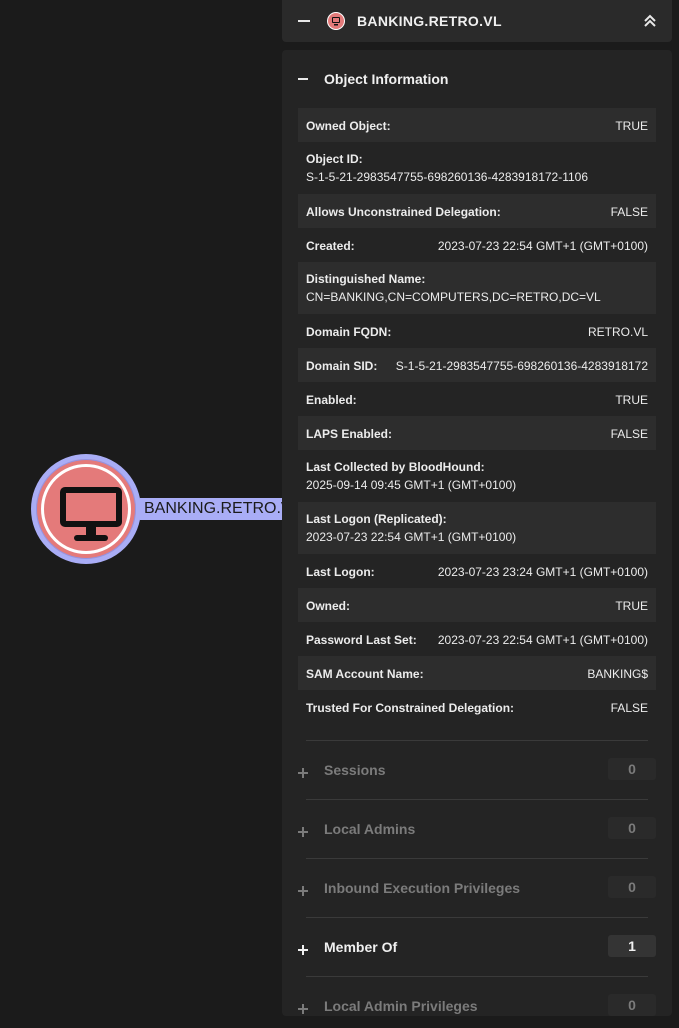 This screenshot has height=1028, width=679. What do you see at coordinates (410, 708) in the screenshot?
I see `property-label: Trusted For Constrained Delegation:` at bounding box center [410, 708].